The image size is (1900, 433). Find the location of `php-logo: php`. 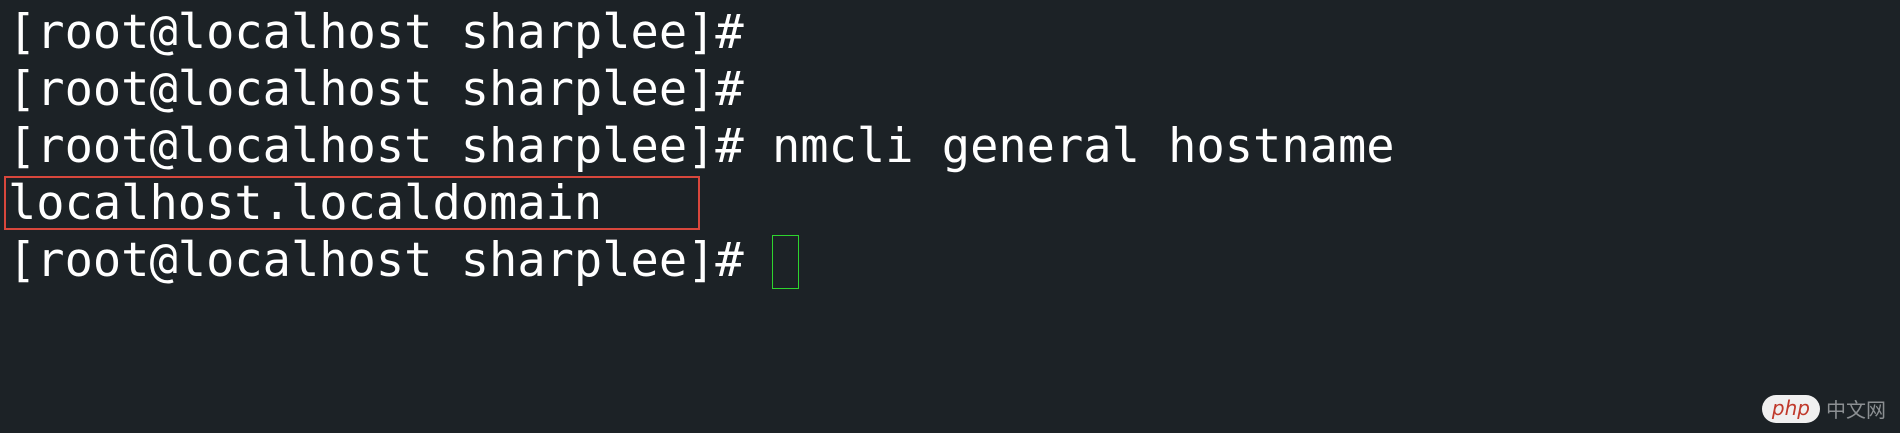

php-logo: php is located at coordinates (1790, 408).